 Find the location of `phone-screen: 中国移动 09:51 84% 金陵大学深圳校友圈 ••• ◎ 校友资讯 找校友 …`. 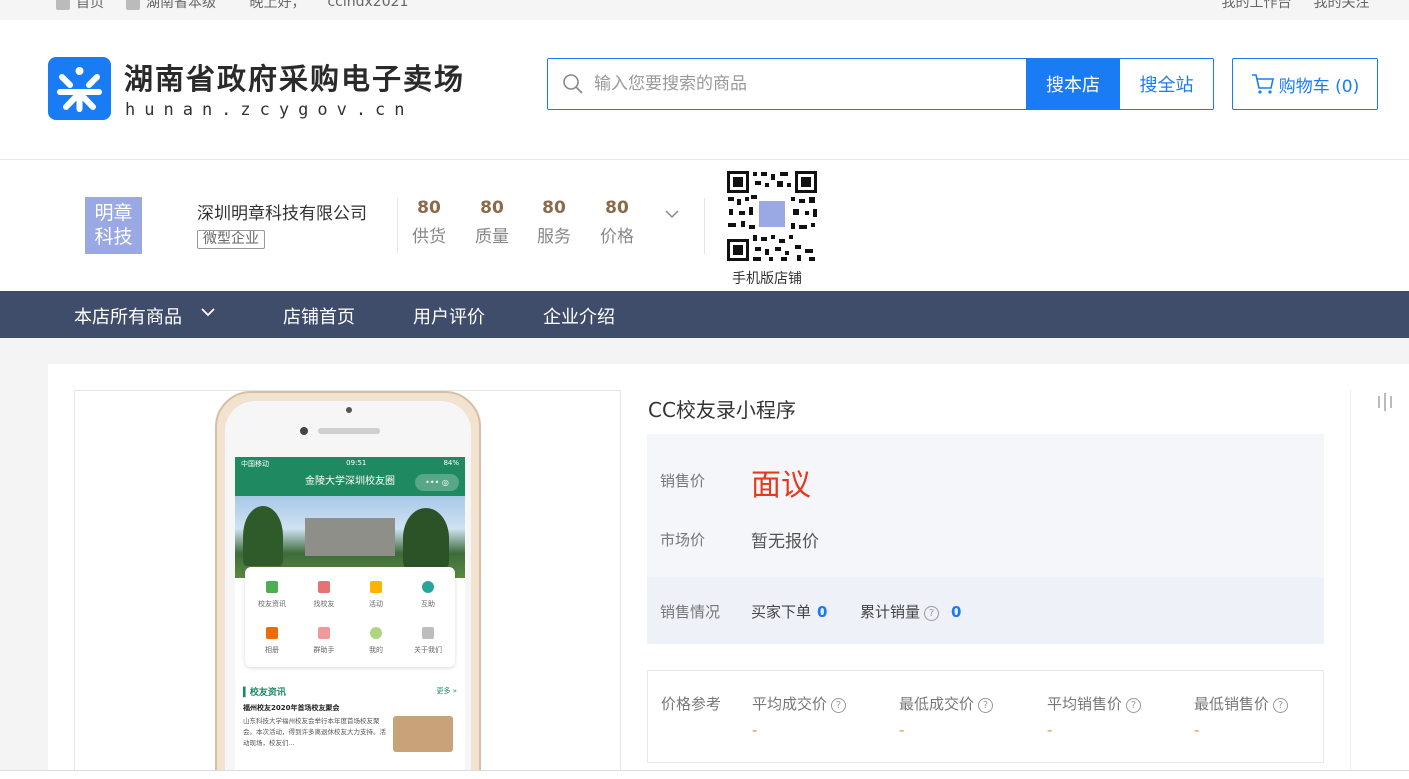

phone-screen: 中国移动 09:51 84% 金陵大学深圳校友圈 ••• ◎ 校友资讯 找校友 … is located at coordinates (350, 618).